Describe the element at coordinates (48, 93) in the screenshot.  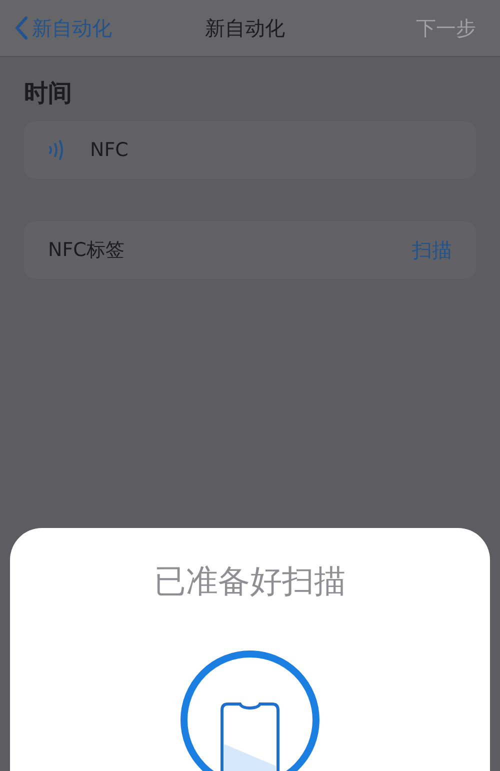
I see `section-header: 时间` at that location.